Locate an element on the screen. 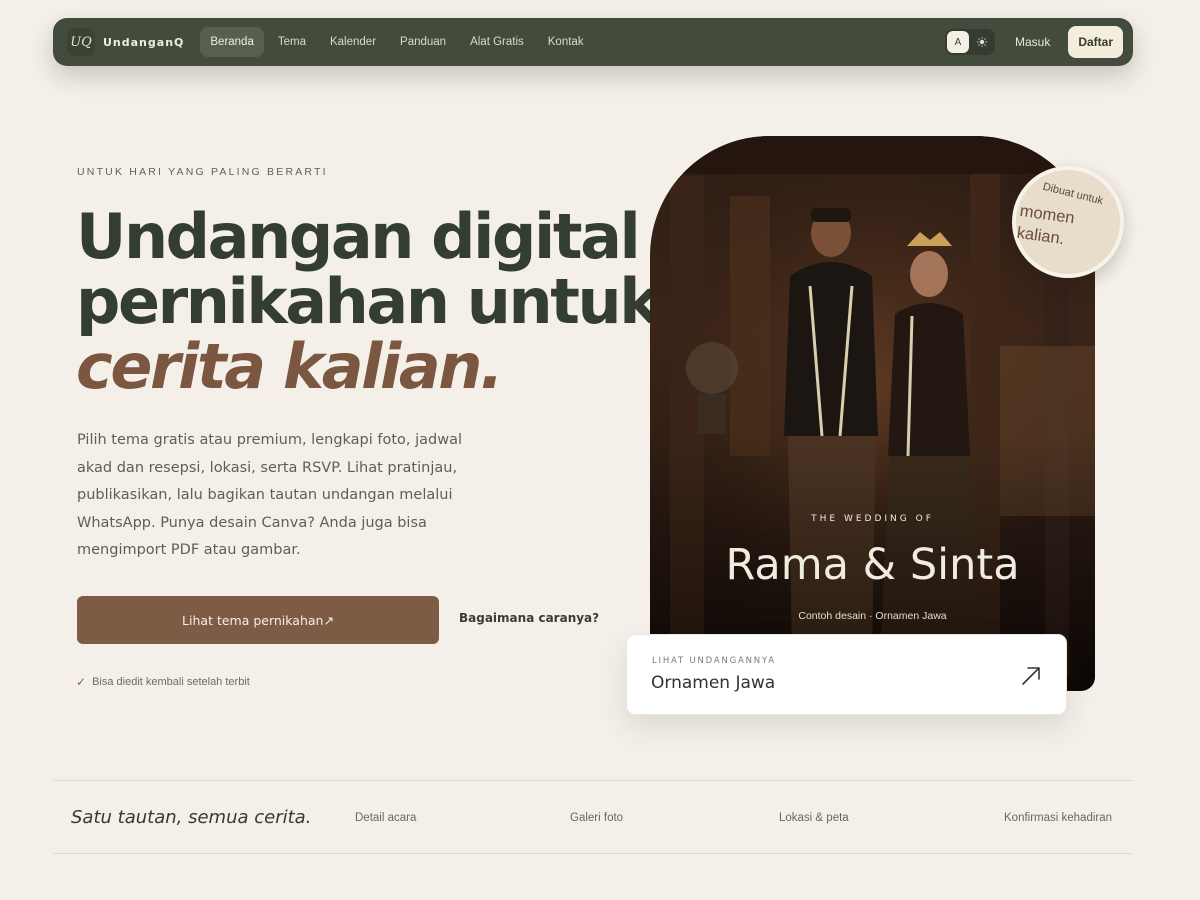  sun-icon is located at coordinates (982, 42).